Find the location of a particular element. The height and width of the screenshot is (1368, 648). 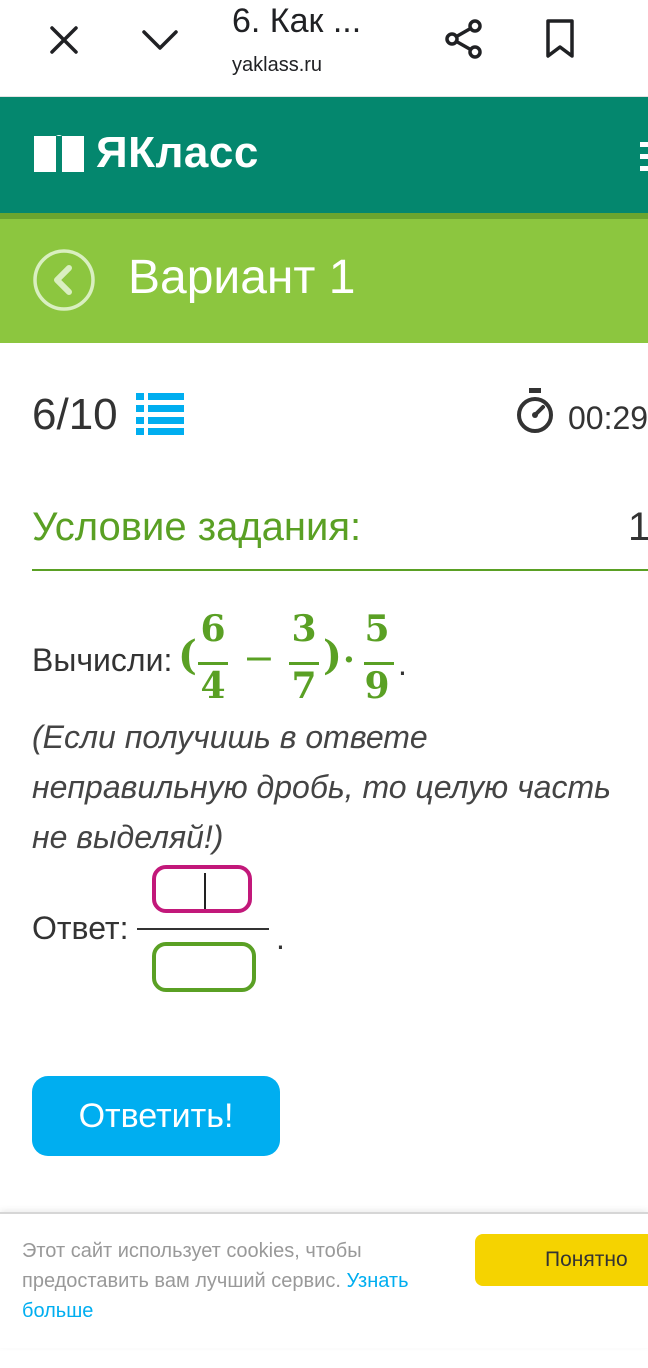

fraction-numerator: 6 is located at coordinates (213, 629).